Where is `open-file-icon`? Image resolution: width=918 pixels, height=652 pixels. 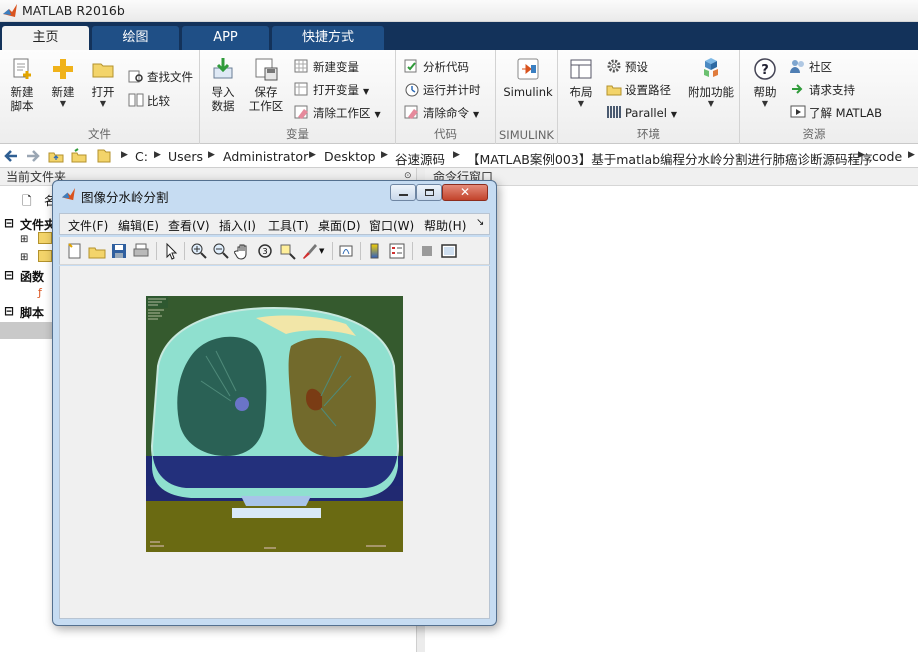 open-file-icon is located at coordinates (97, 251).